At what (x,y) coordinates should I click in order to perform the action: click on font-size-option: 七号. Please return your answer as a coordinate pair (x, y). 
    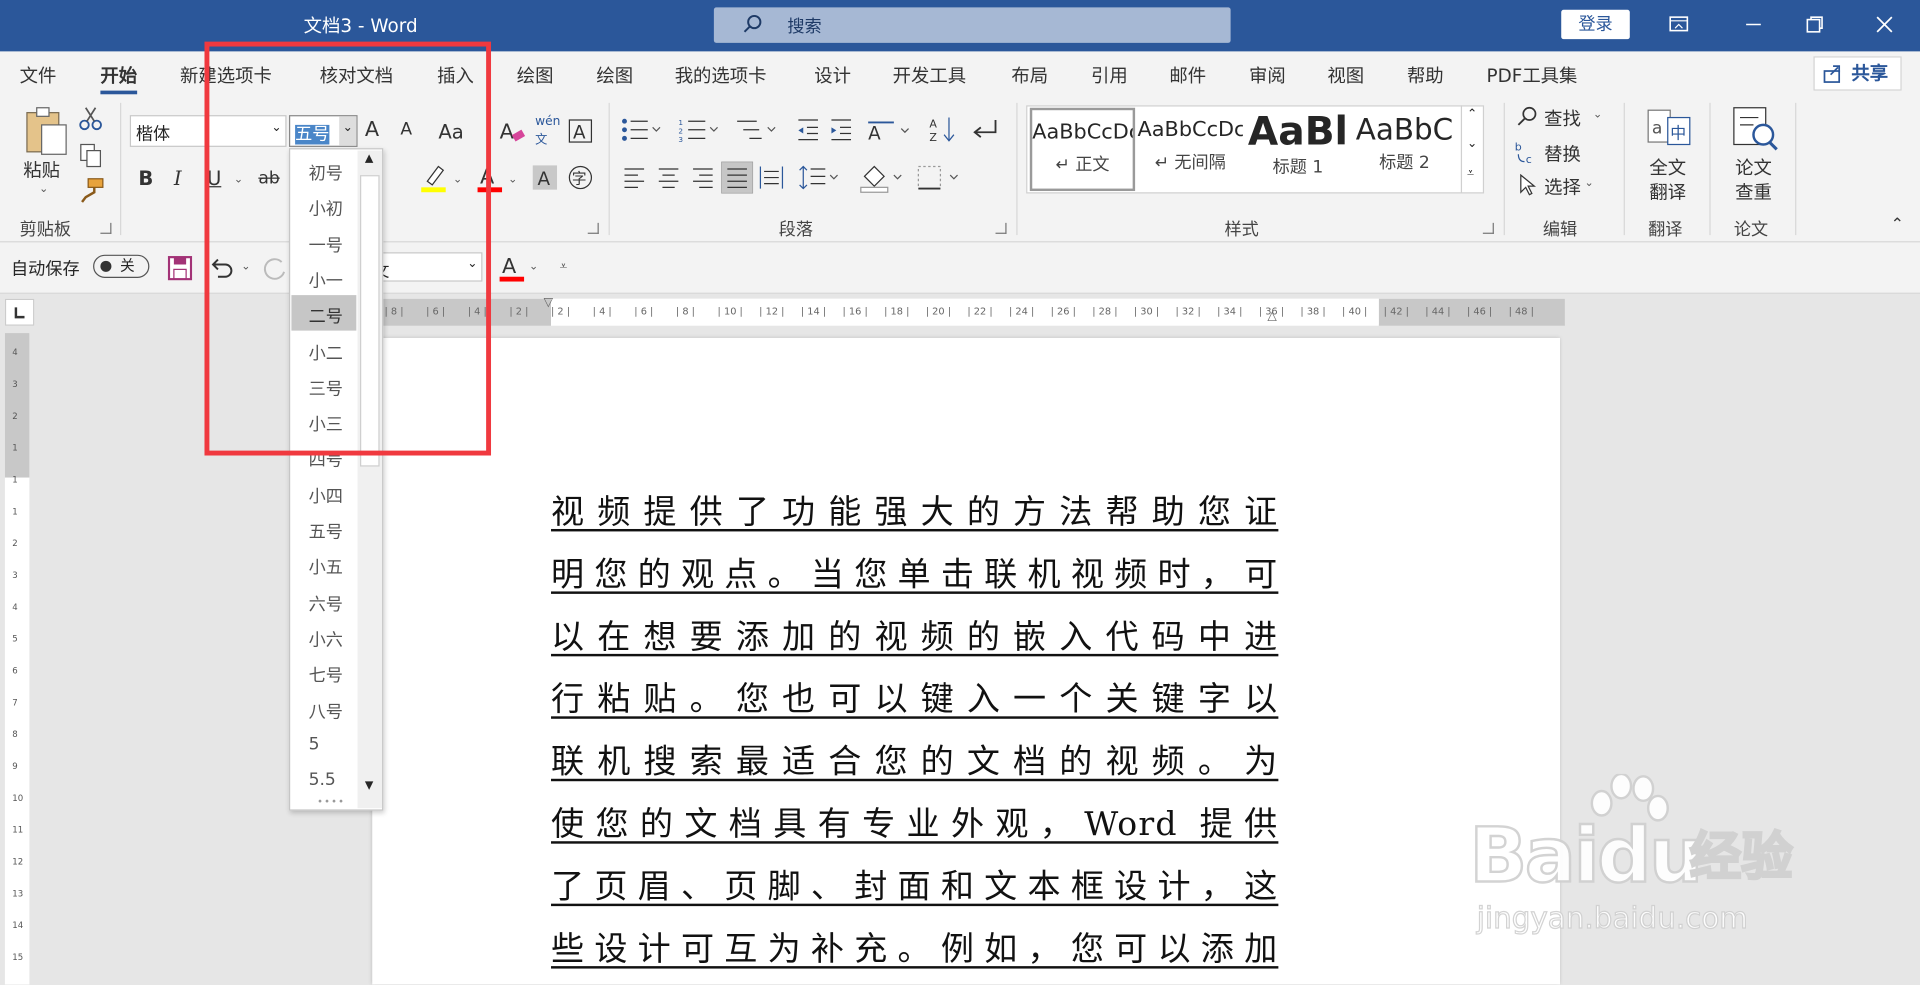
    Looking at the image, I should click on (323, 672).